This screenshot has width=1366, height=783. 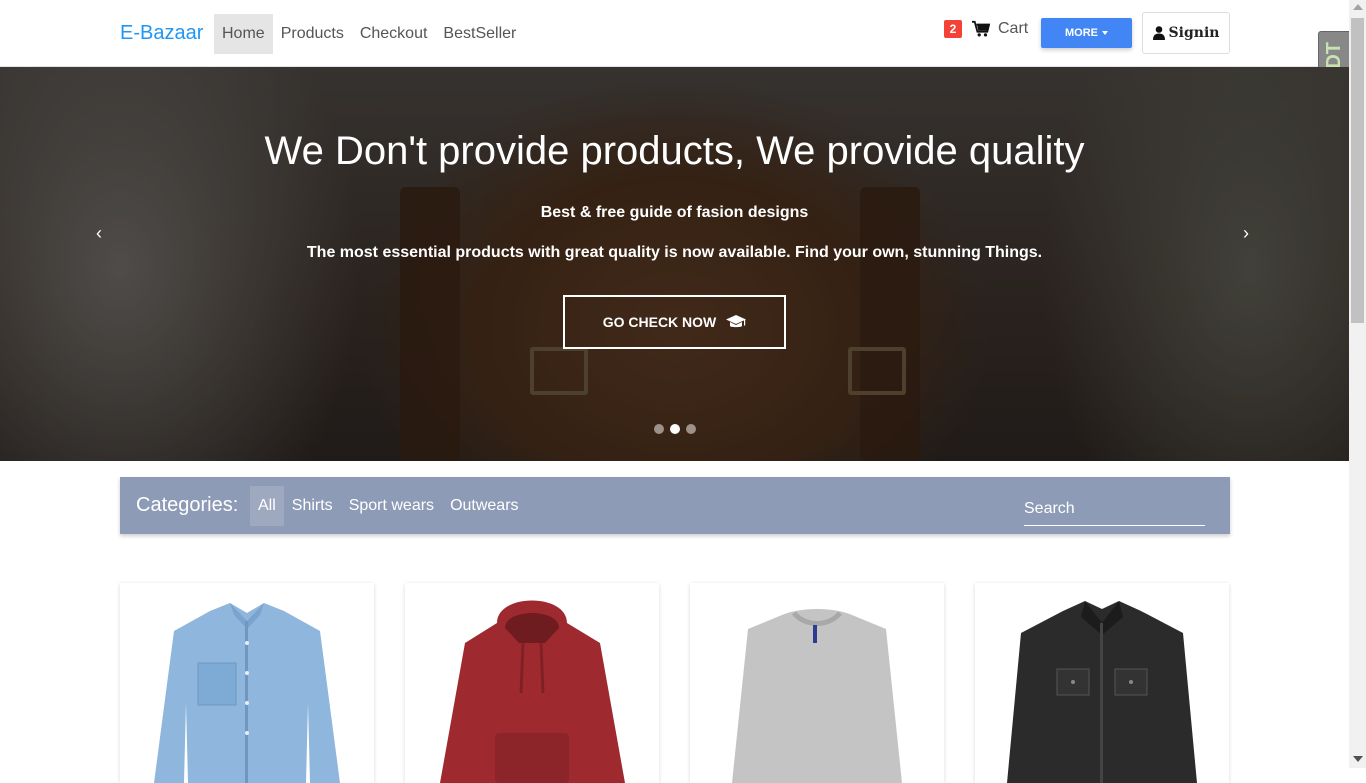 I want to click on nav-link-products: Products, so click(x=312, y=34).